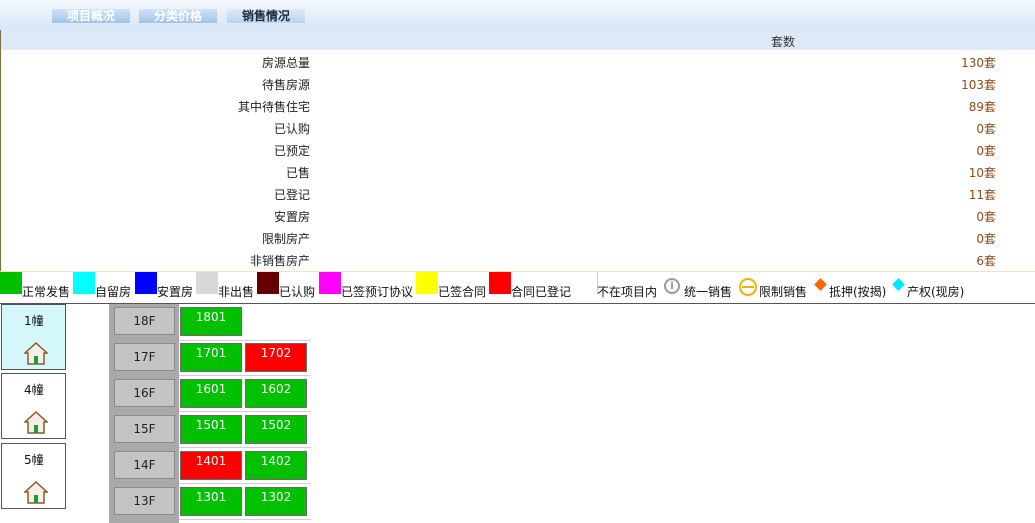  What do you see at coordinates (34, 321) in the screenshot?
I see `building-name: 1幢` at bounding box center [34, 321].